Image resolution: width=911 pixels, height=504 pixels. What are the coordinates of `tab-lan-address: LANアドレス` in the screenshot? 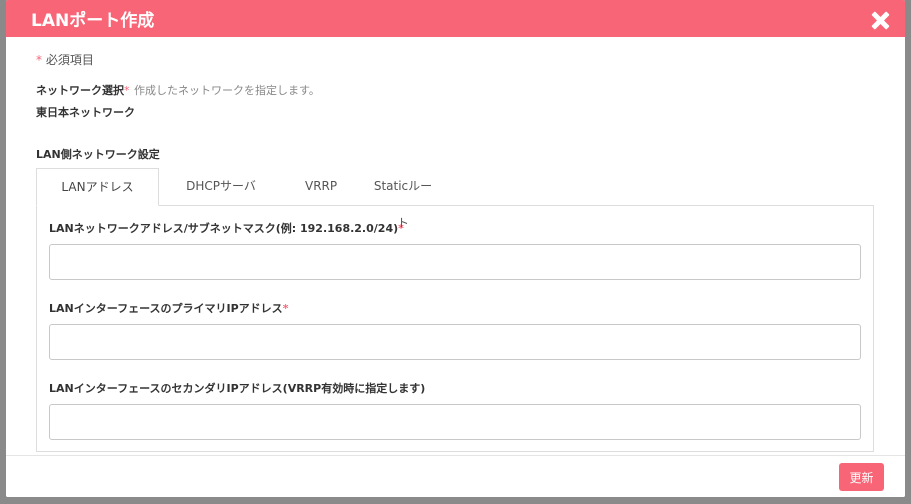 It's located at (97, 187).